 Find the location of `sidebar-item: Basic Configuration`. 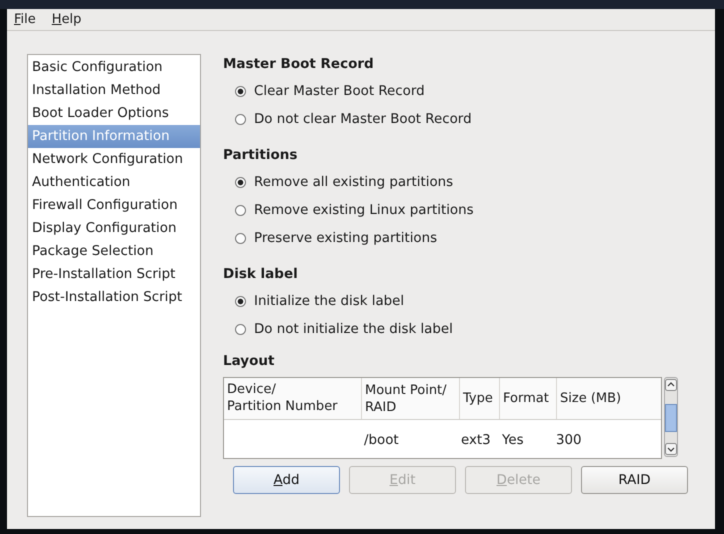

sidebar-item: Basic Configuration is located at coordinates (114, 67).